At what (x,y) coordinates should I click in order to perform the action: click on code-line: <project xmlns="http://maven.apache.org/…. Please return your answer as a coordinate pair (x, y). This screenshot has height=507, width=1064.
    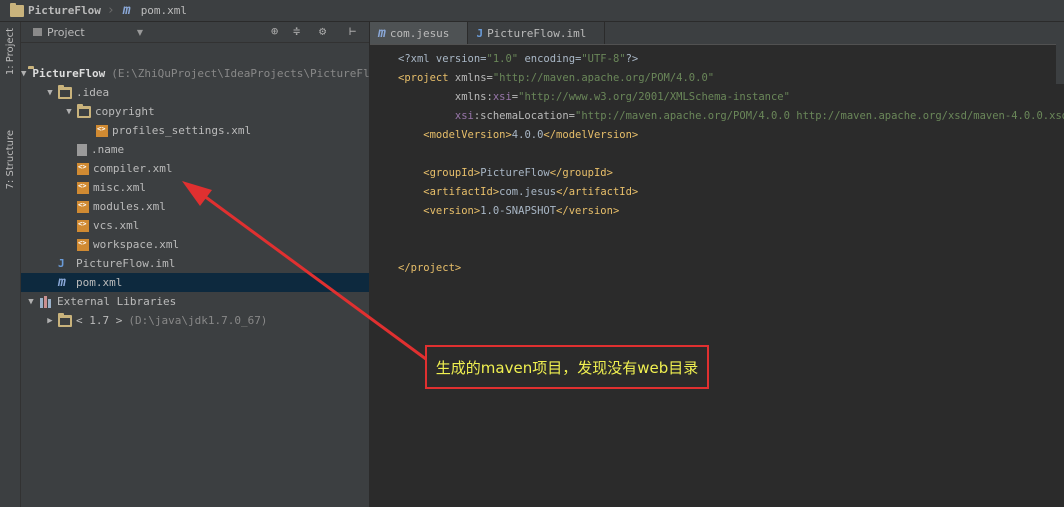
    Looking at the image, I should click on (731, 78).